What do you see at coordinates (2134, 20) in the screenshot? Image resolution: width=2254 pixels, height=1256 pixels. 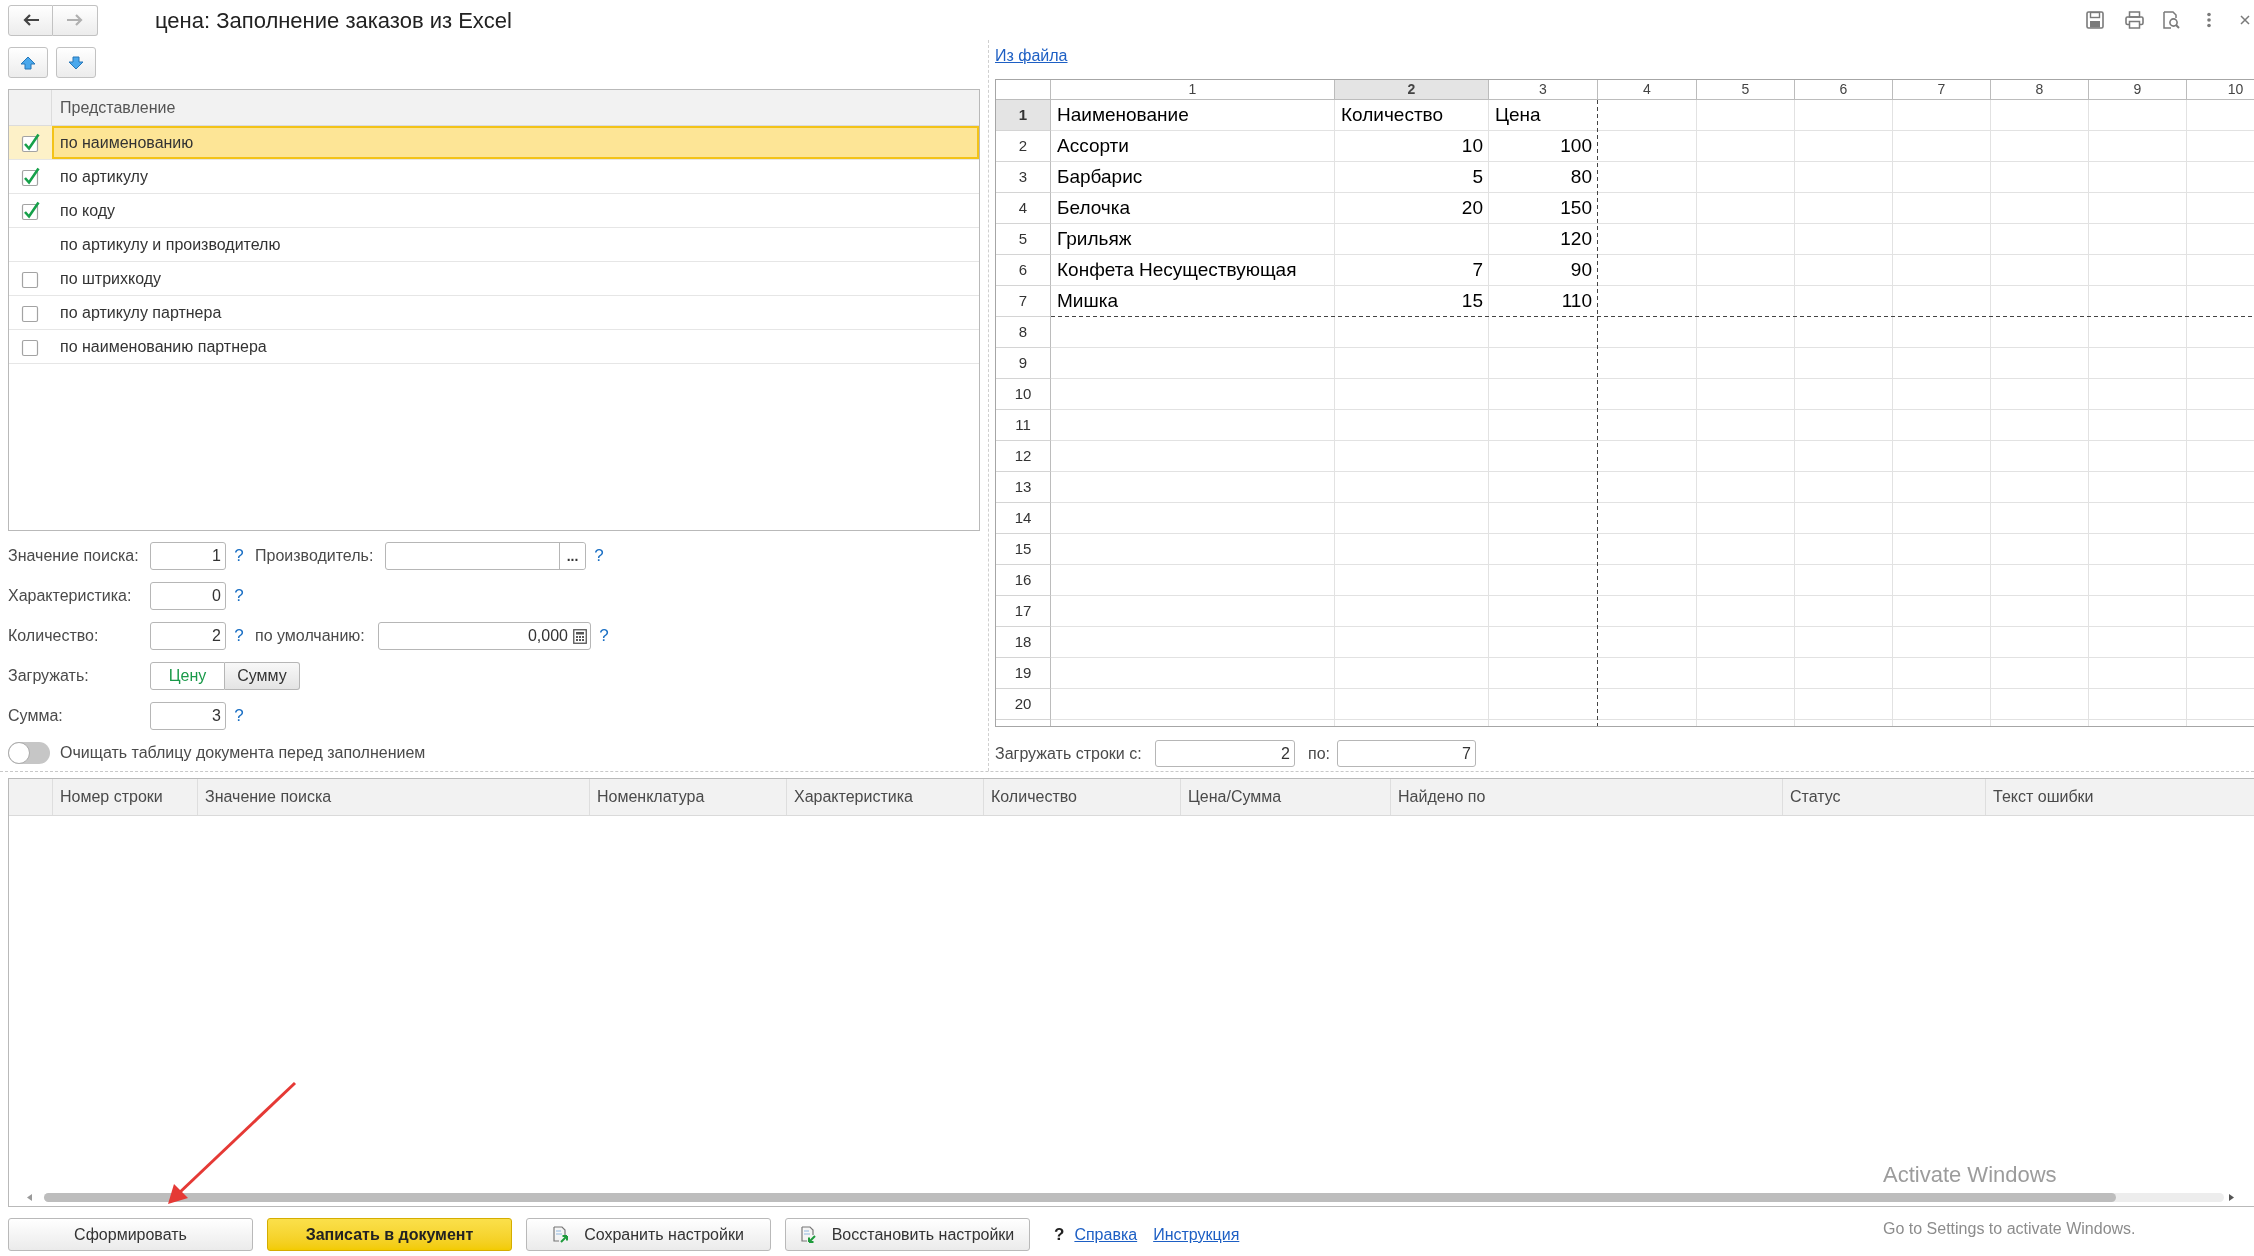 I see `printer-icon` at bounding box center [2134, 20].